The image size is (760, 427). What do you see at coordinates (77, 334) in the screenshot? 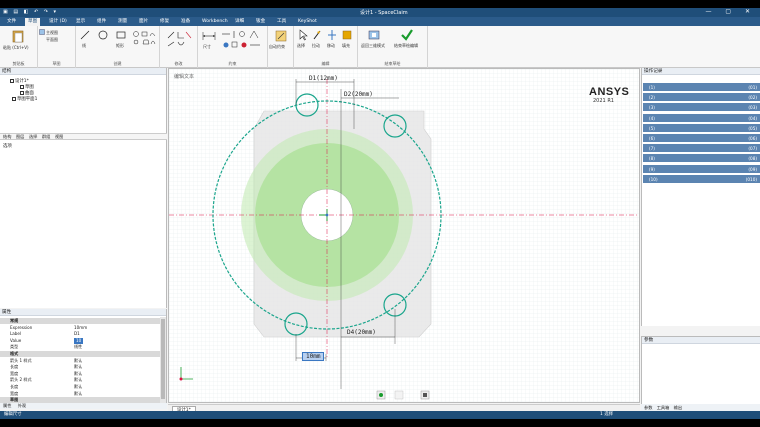
I see `property-value: D1` at bounding box center [77, 334].